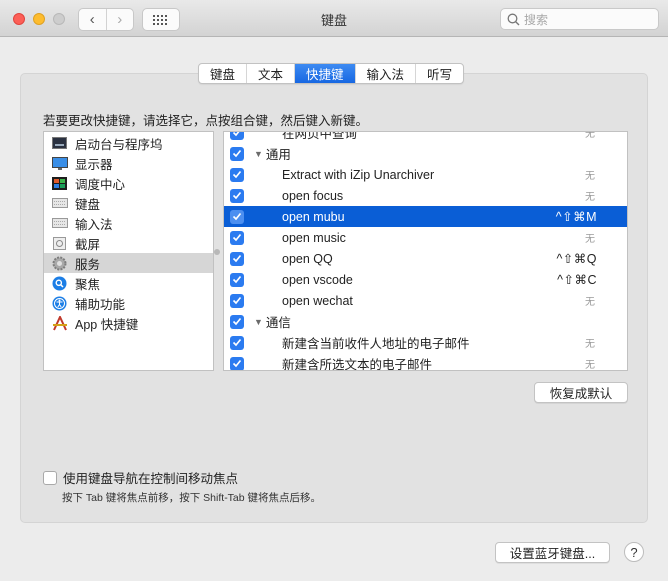  Describe the element at coordinates (217, 252) in the screenshot. I see `split-view-handle` at that location.